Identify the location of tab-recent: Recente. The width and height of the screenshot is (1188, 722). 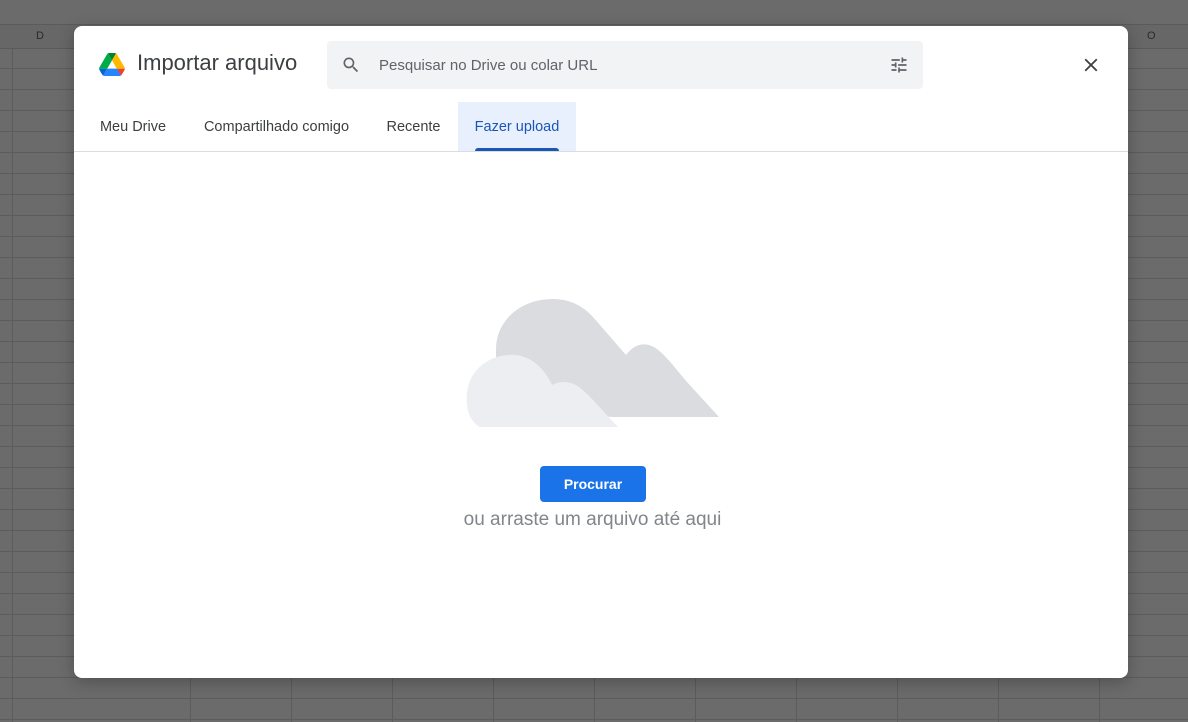
(413, 126).